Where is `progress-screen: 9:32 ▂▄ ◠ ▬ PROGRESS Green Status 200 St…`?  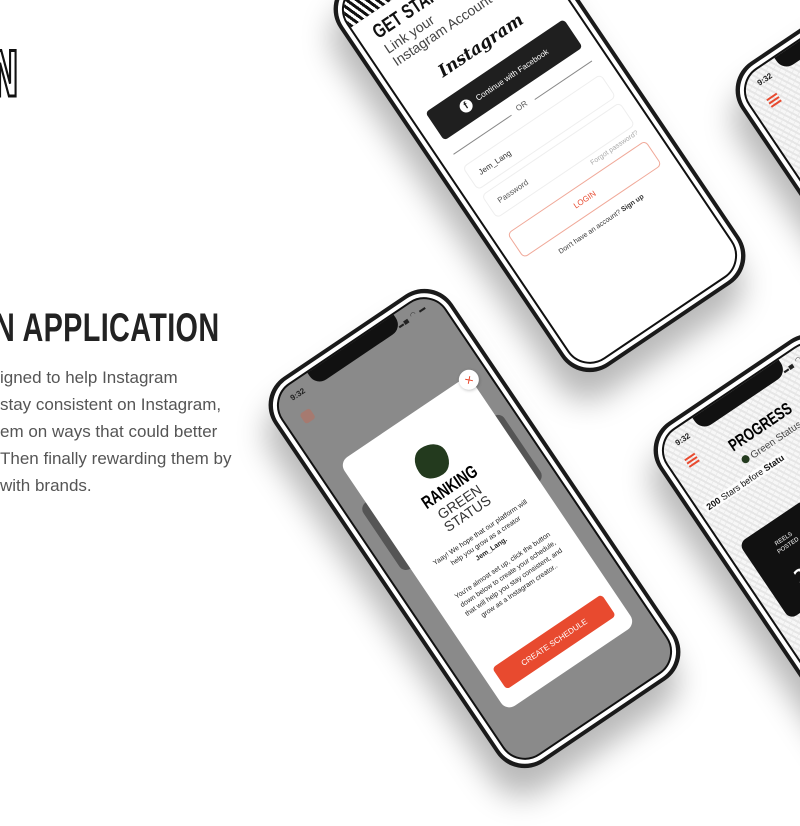 progress-screen: 9:32 ▂▄ ◠ ▬ PROGRESS Green Status 200 St… is located at coordinates (725, 573).